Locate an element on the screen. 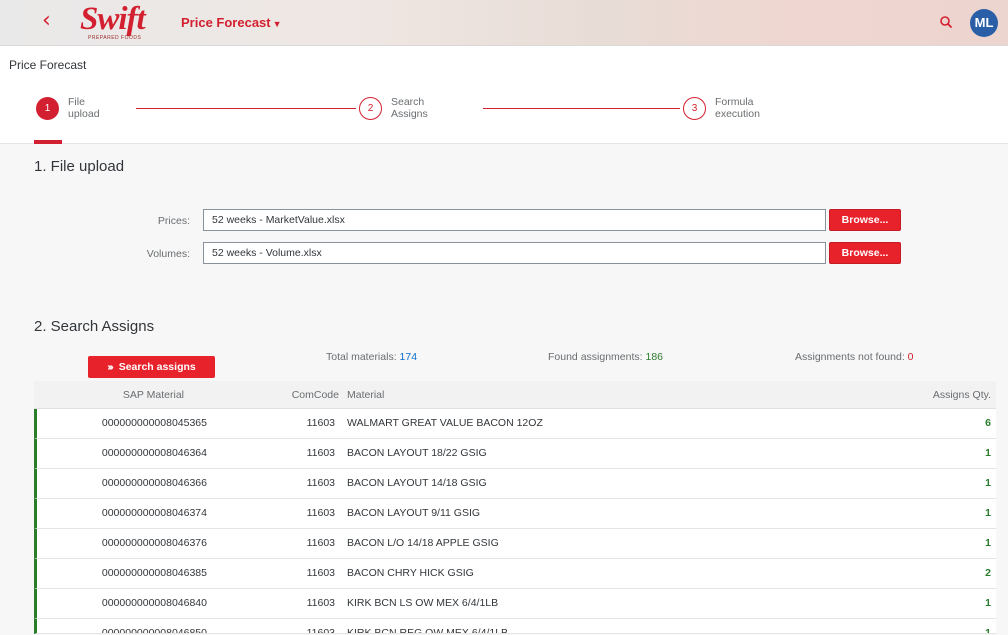  cell-material: WALMART GREAT VALUE BACON 12OZ is located at coordinates (445, 423).